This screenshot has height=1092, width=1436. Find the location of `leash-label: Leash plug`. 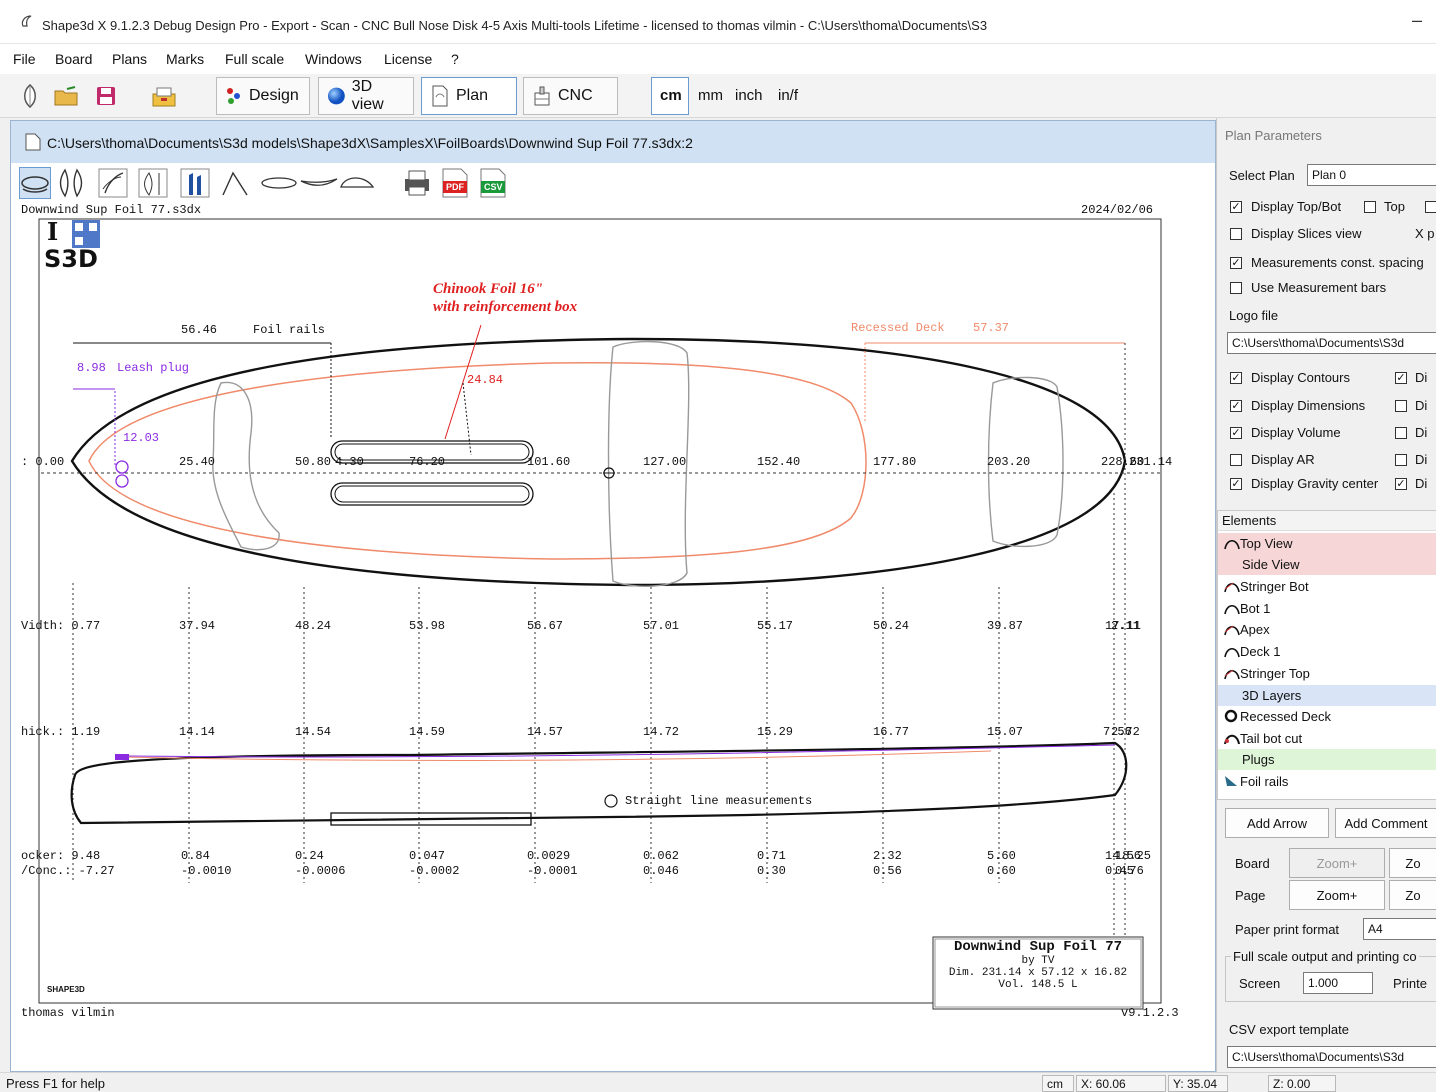

leash-label: Leash plug is located at coordinates (153, 368).